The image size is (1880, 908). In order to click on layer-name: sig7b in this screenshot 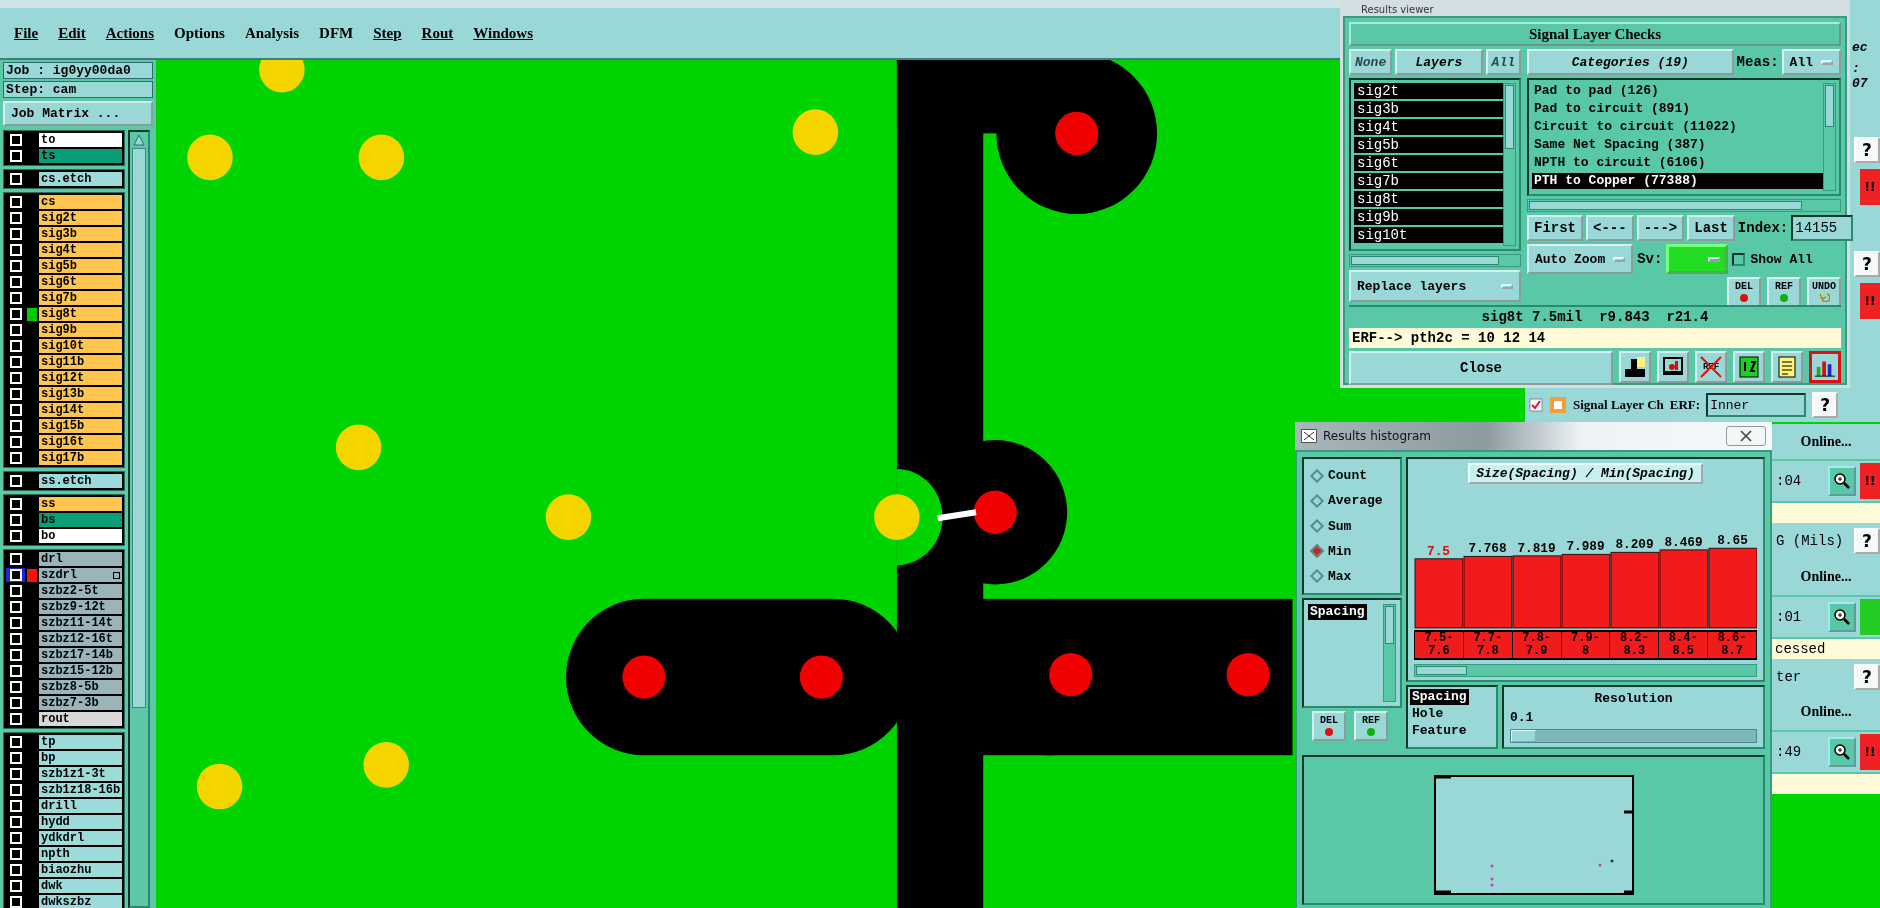, I will do `click(80, 298)`.